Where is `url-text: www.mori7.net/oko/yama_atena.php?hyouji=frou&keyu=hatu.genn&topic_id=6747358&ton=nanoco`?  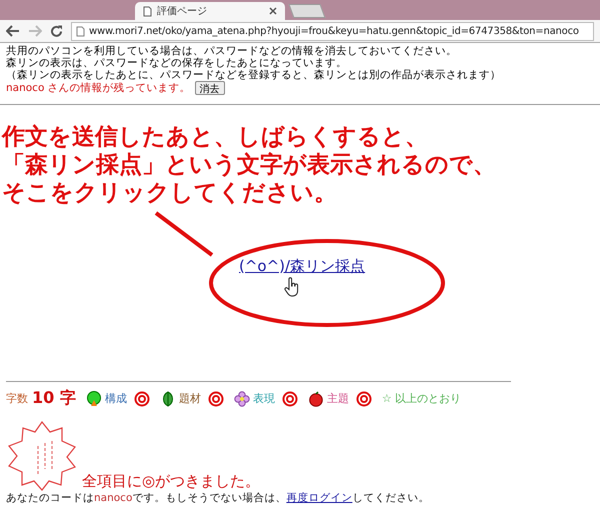 url-text: www.mori7.net/oko/yama_atena.php?hyouji=frou&keyu=hatu.genn&topic_id=6747358&ton=nanoco is located at coordinates (334, 31).